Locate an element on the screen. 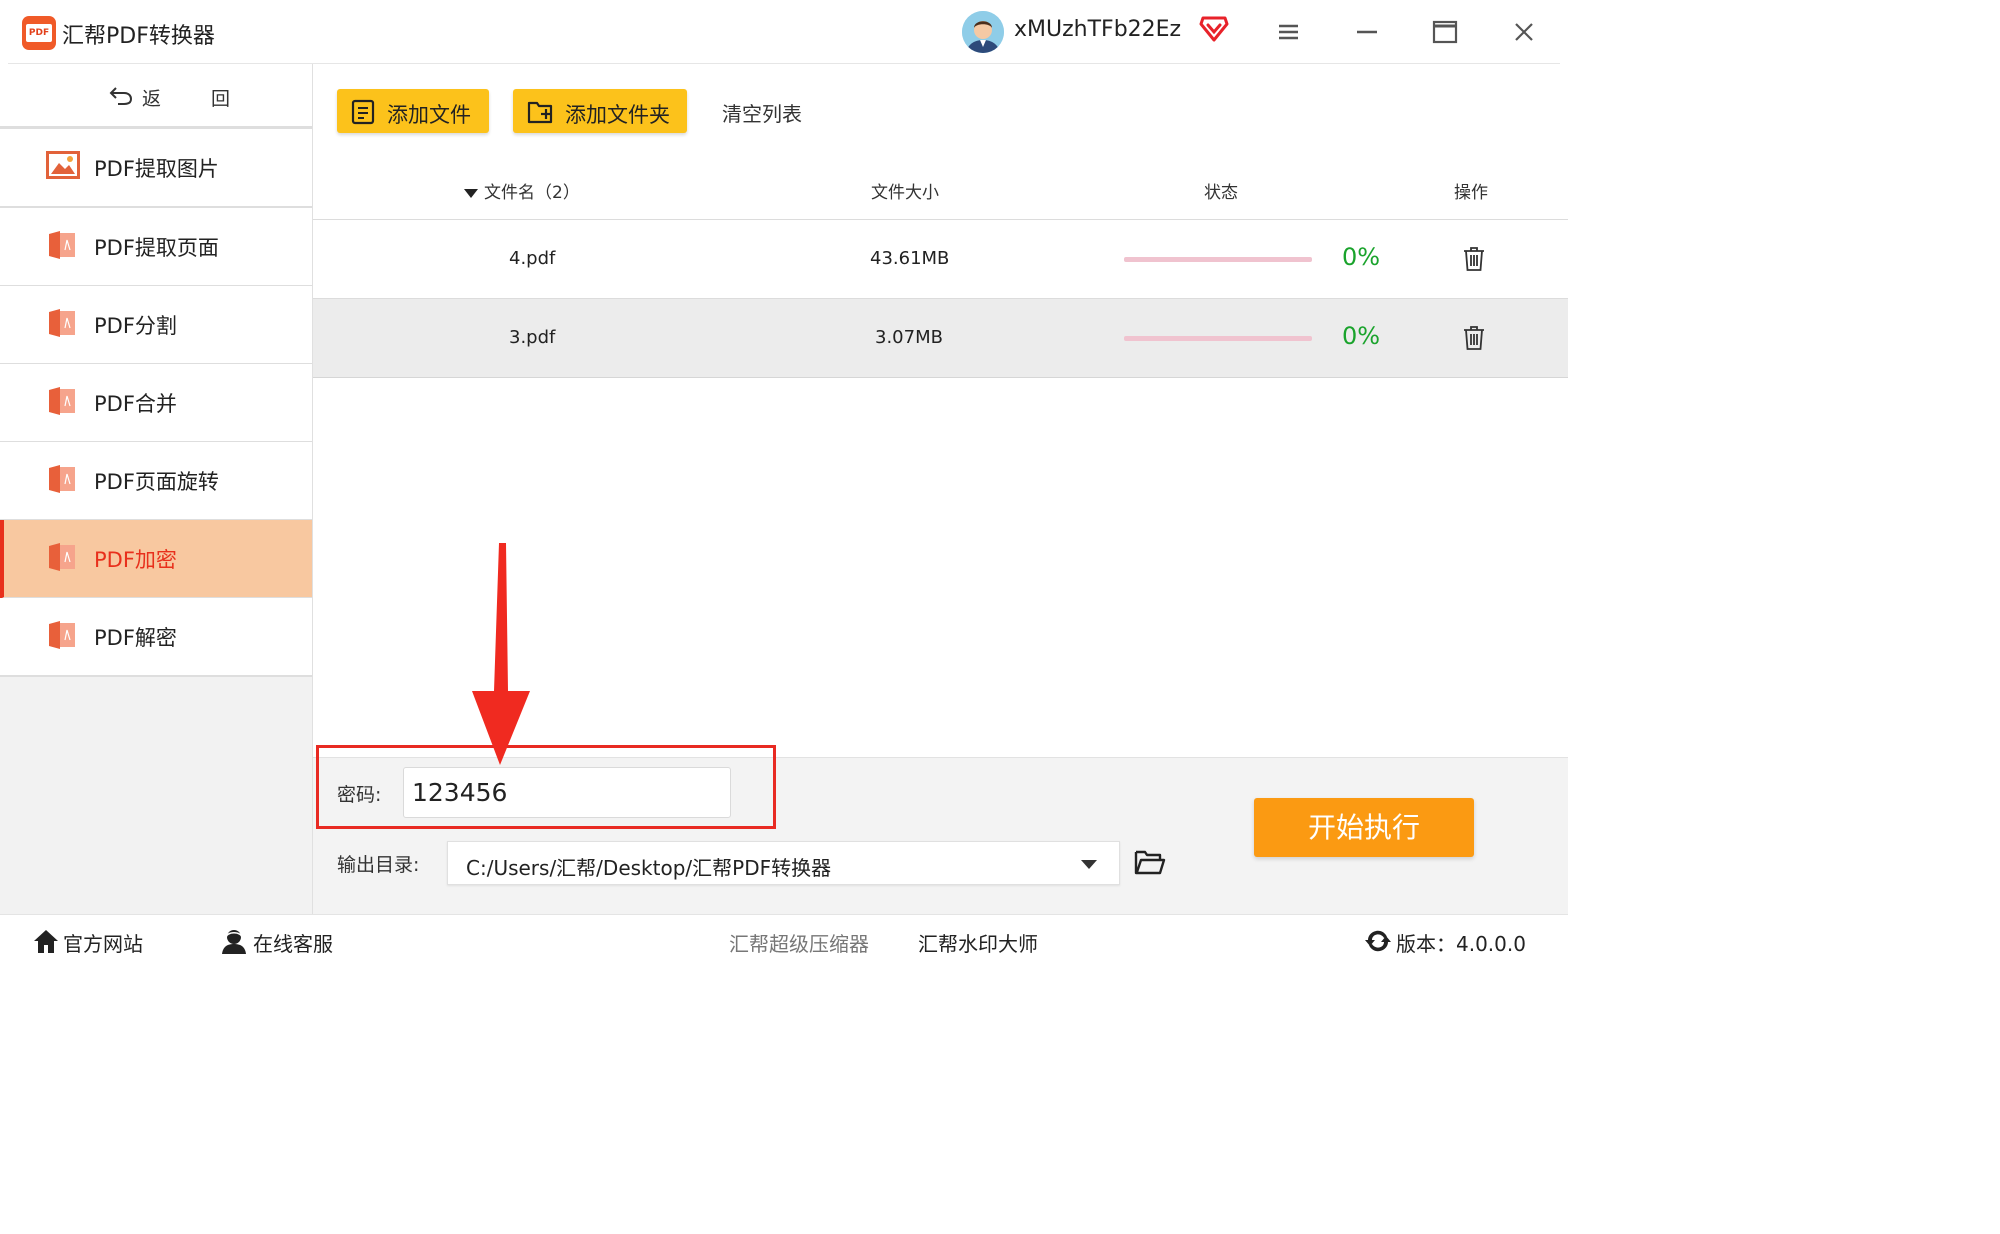 The height and width of the screenshot is (1234, 2000). add-file-label: 添加文件 is located at coordinates (429, 115).